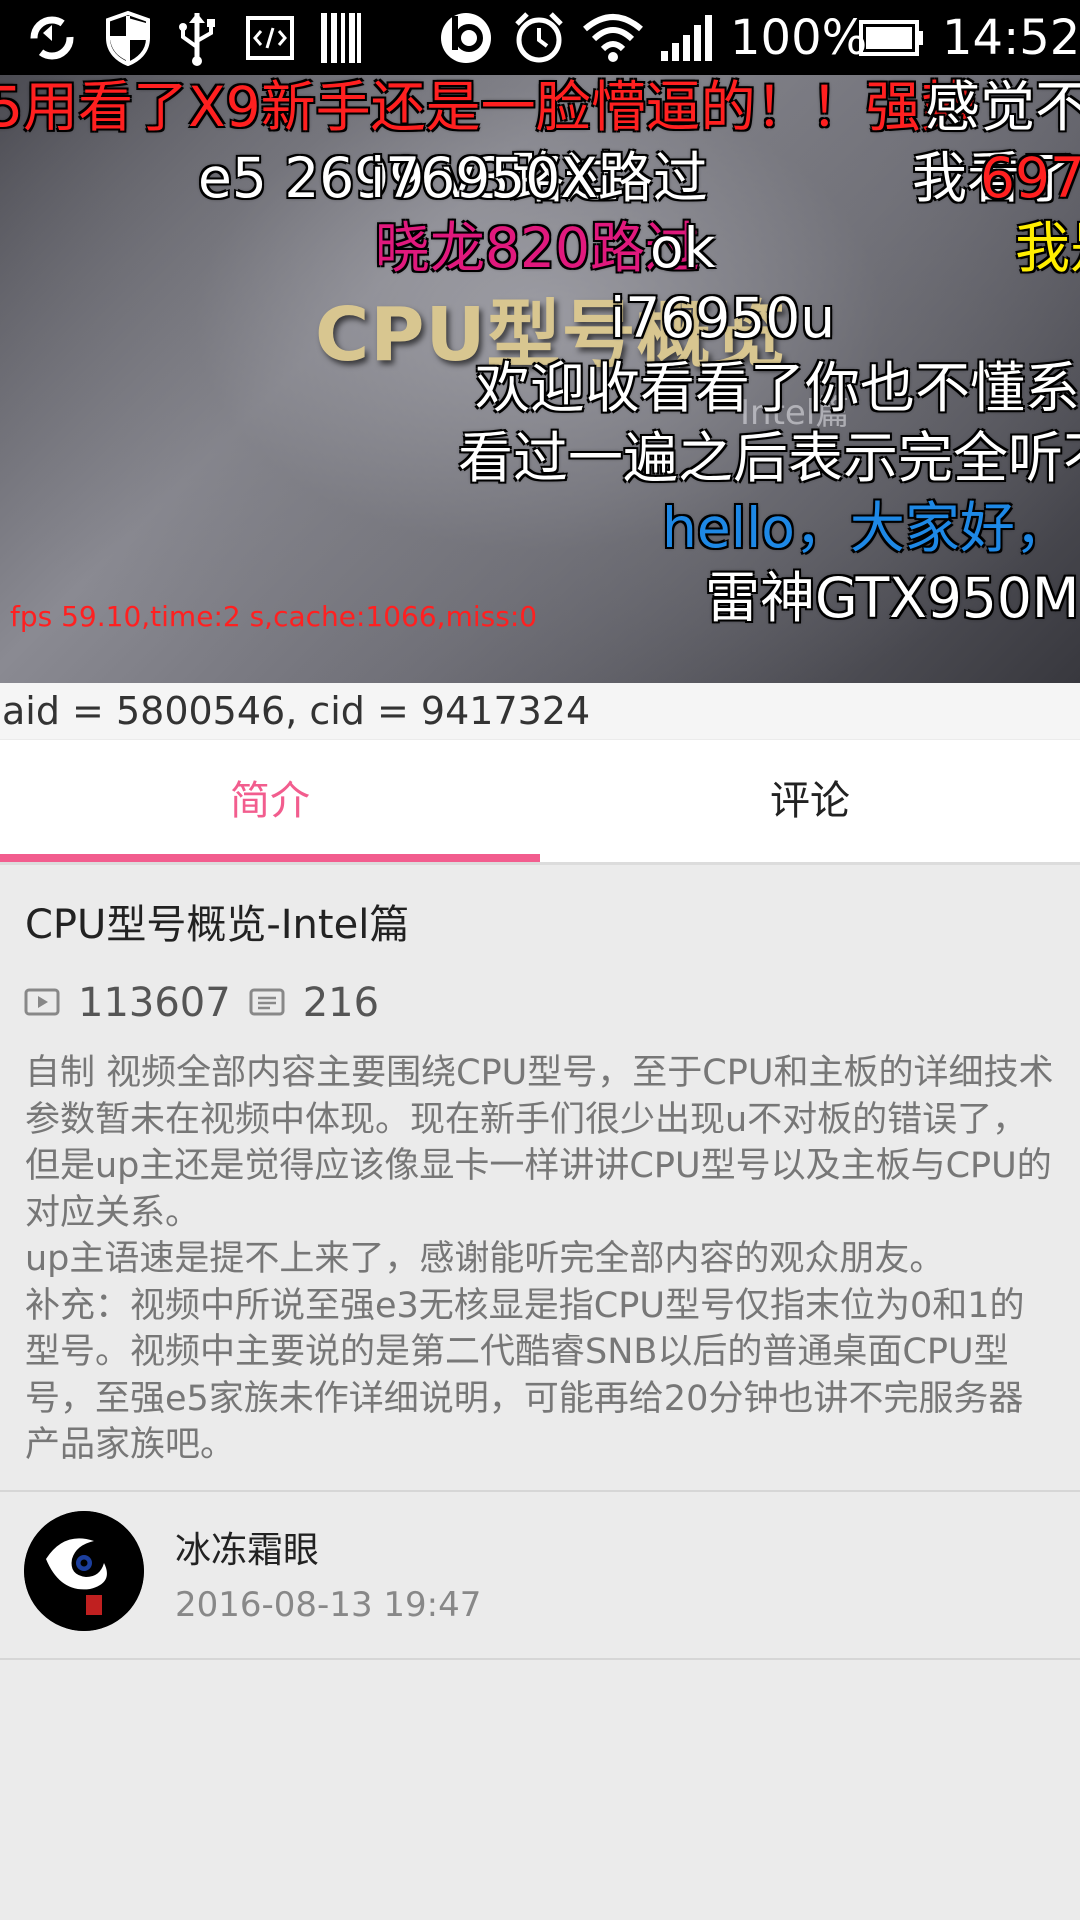  Describe the element at coordinates (154, 1003) in the screenshot. I see `play-count: 113607` at that location.